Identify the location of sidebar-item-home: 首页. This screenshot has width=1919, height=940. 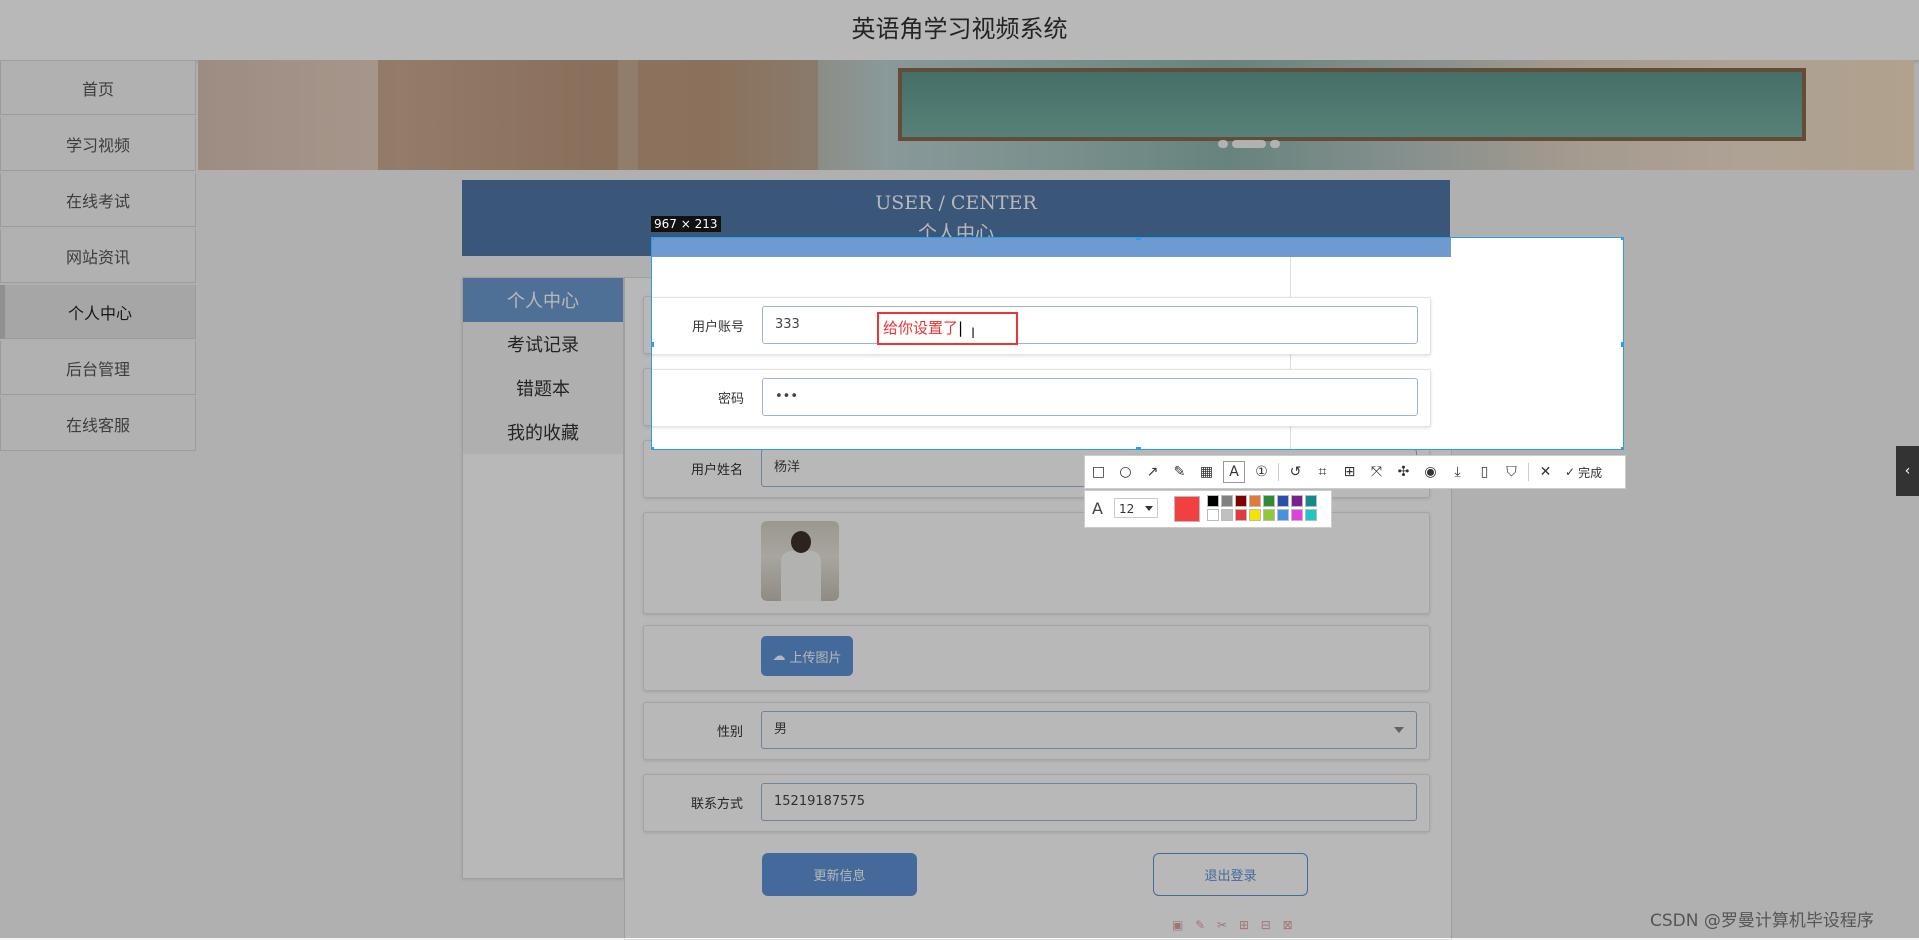
(98, 88).